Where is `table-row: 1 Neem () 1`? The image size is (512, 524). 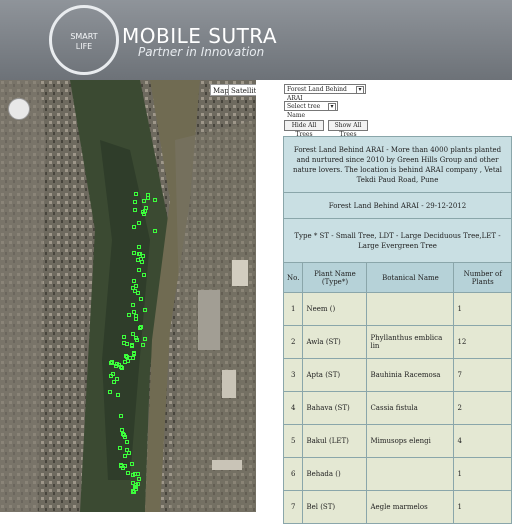 table-row: 1 Neem () 1 is located at coordinates (397, 309).